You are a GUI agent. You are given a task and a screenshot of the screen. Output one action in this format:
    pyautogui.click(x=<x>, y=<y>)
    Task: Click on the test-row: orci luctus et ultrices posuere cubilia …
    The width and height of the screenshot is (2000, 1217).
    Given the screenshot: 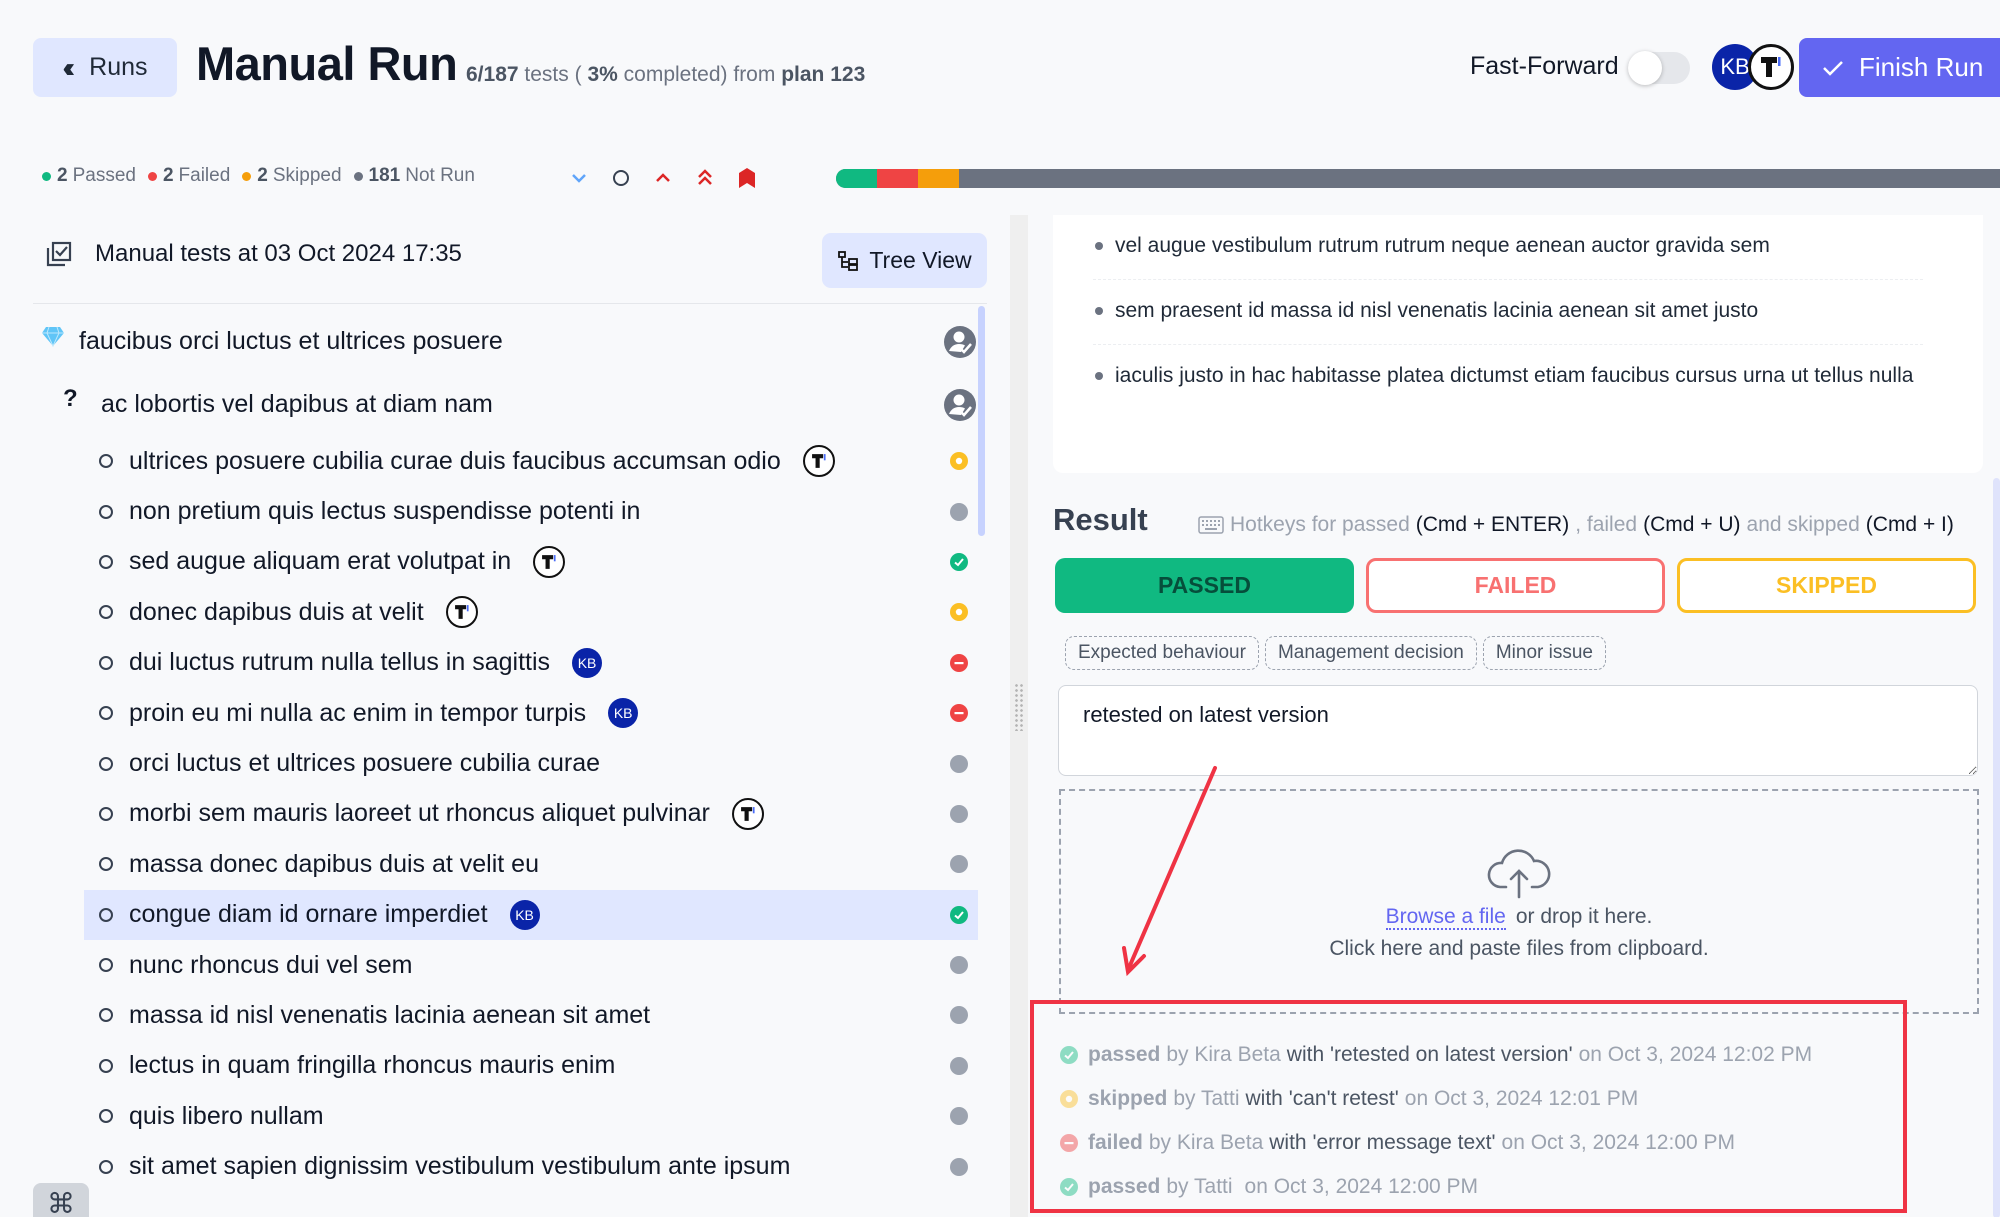 What is the action you would take?
    pyautogui.click(x=505, y=763)
    